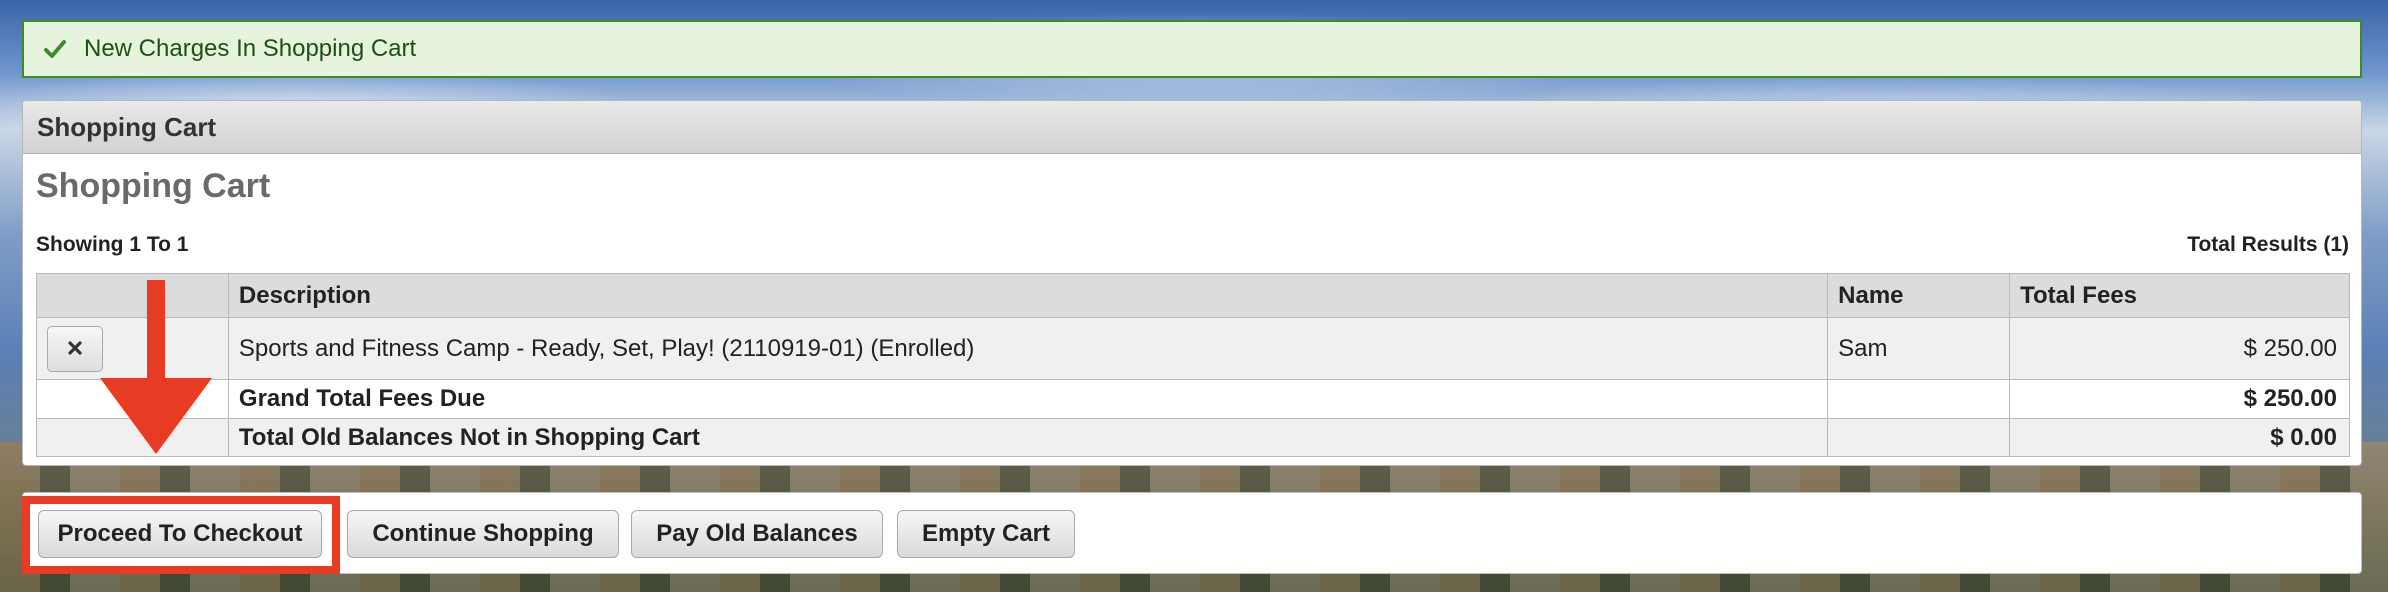  I want to click on alert-message: New Charges In Shopping Cart, so click(250, 48).